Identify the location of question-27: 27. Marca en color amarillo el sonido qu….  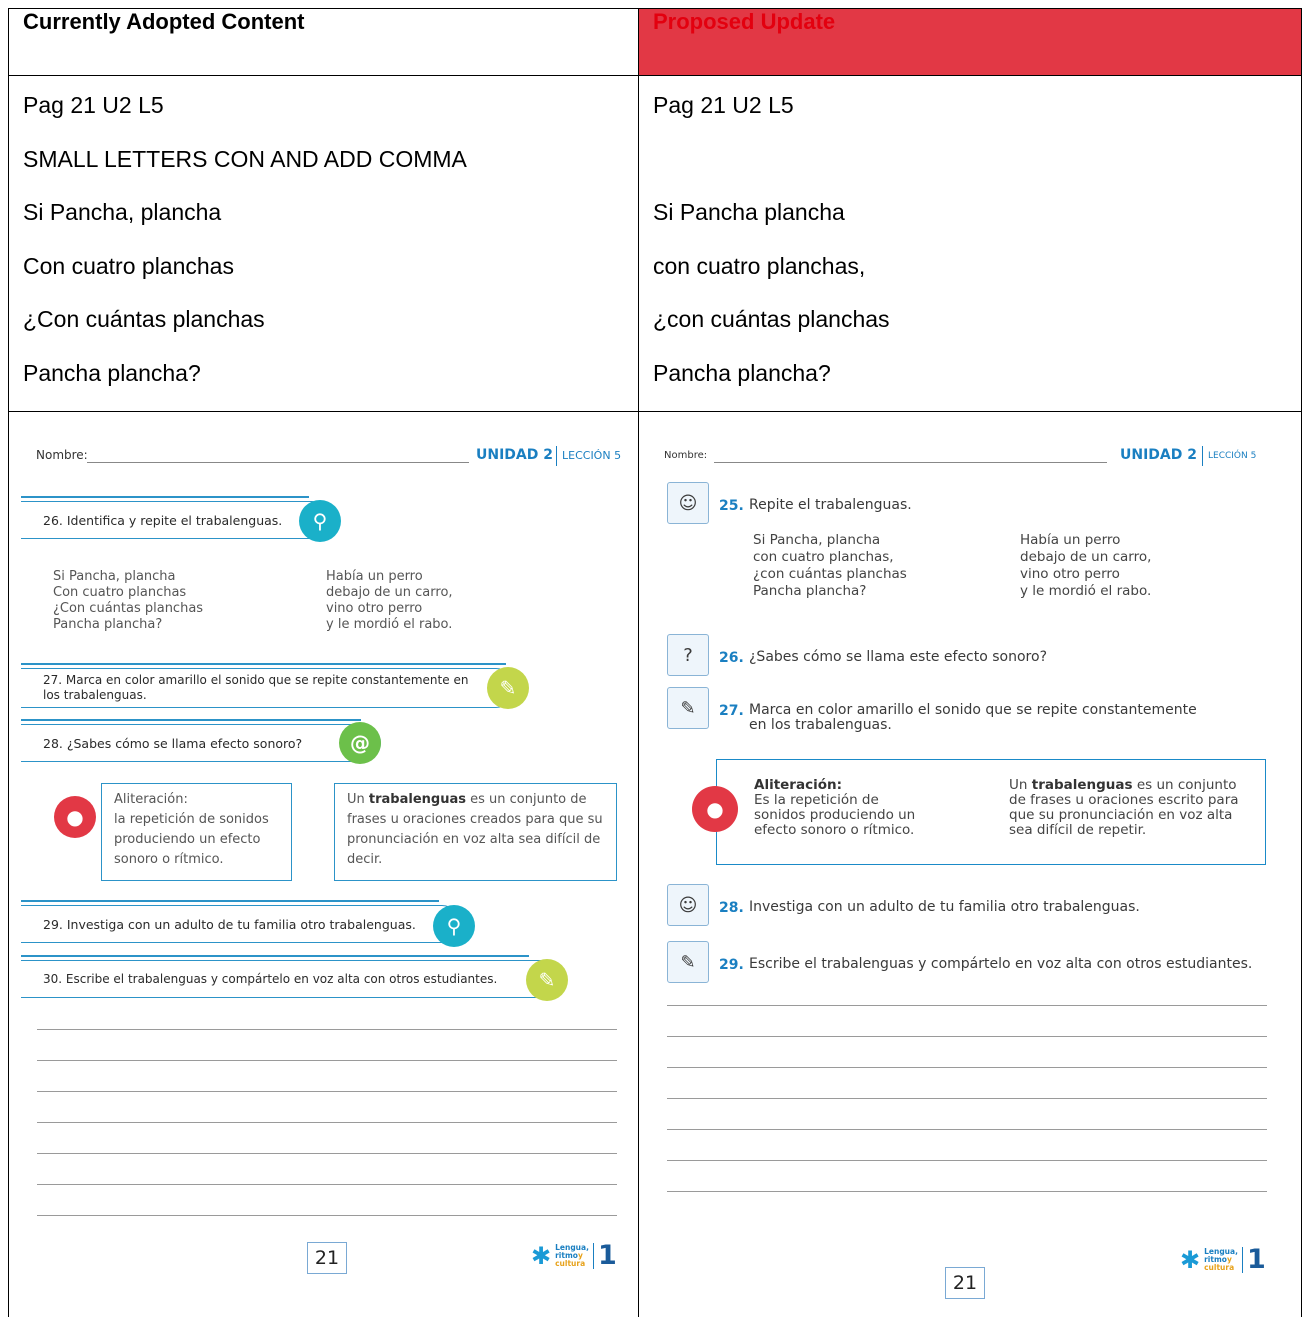
(268, 688).